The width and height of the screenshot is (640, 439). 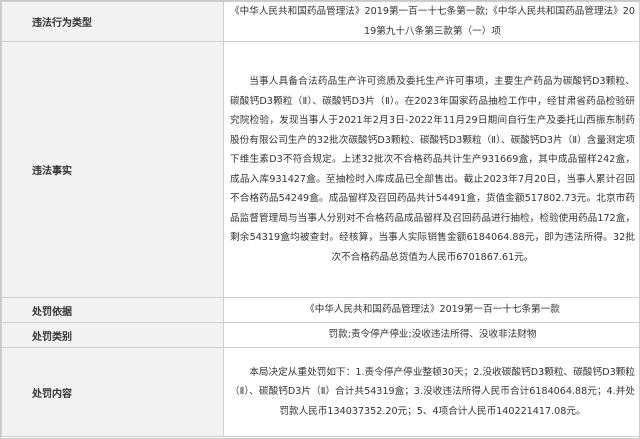 What do you see at coordinates (112, 392) in the screenshot?
I see `label-penalty-content: 处罚内容` at bounding box center [112, 392].